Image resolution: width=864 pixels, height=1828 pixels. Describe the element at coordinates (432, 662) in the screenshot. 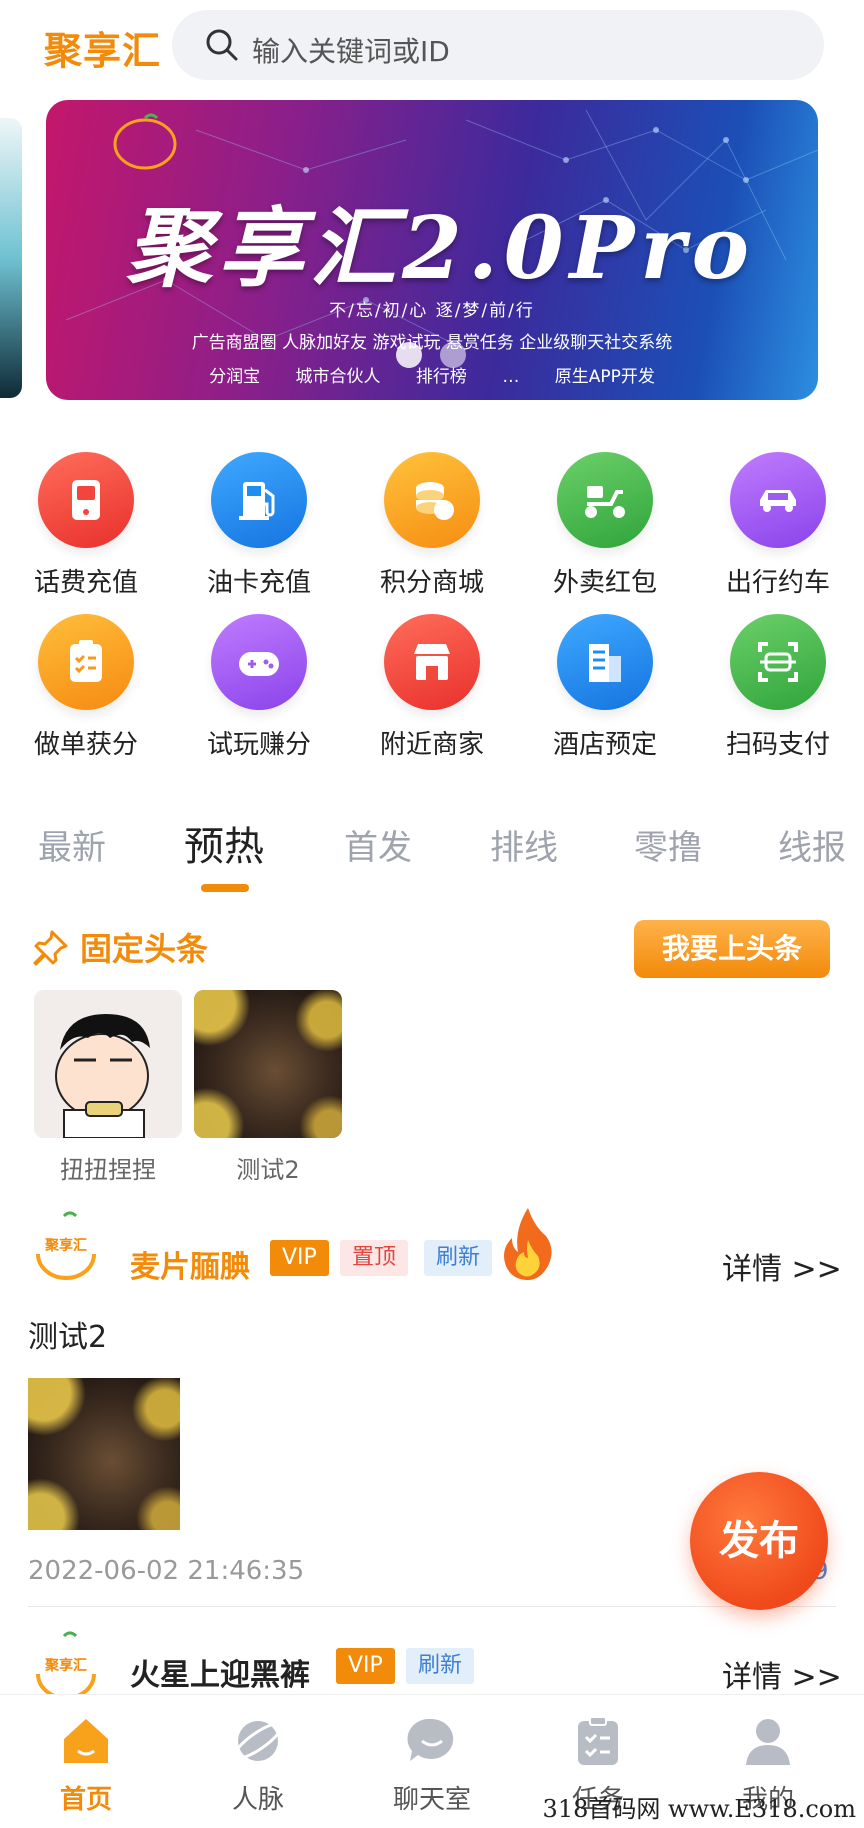

I see `store-icon` at that location.